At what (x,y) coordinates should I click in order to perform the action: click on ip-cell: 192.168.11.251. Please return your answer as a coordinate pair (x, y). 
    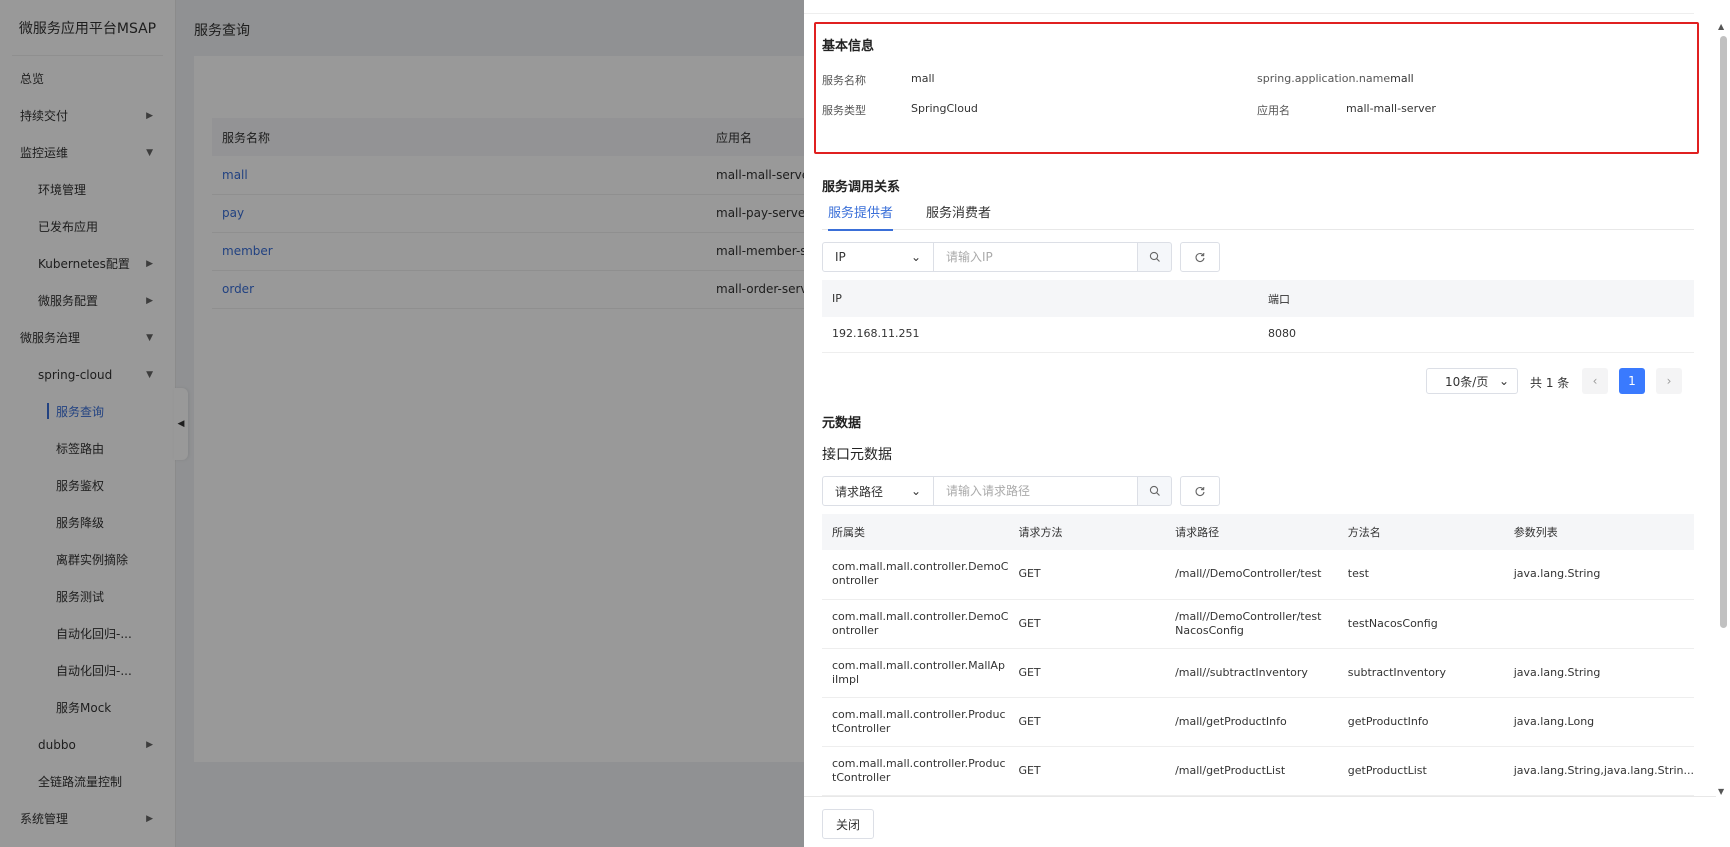
    Looking at the image, I should click on (1040, 335).